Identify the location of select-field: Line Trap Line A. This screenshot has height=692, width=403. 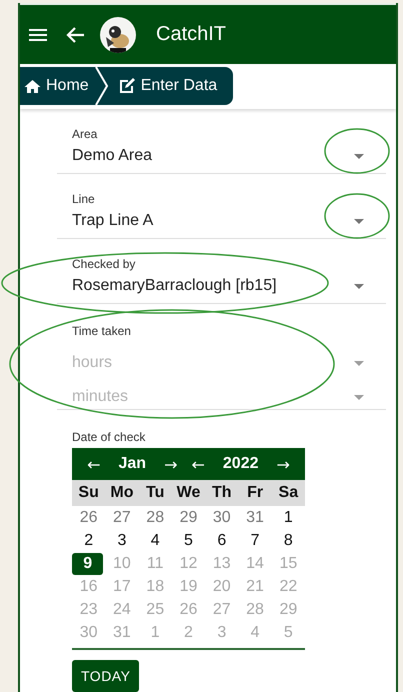
(221, 212).